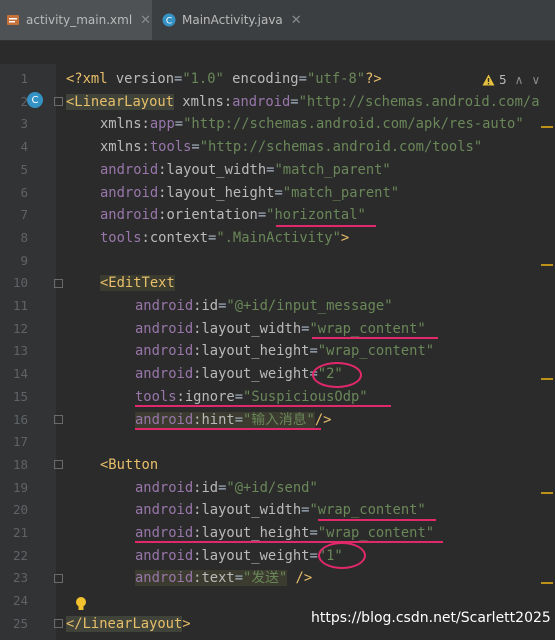 This screenshot has width=555, height=640. I want to click on code-line-22: android:layout_weight="1", so click(239, 556).